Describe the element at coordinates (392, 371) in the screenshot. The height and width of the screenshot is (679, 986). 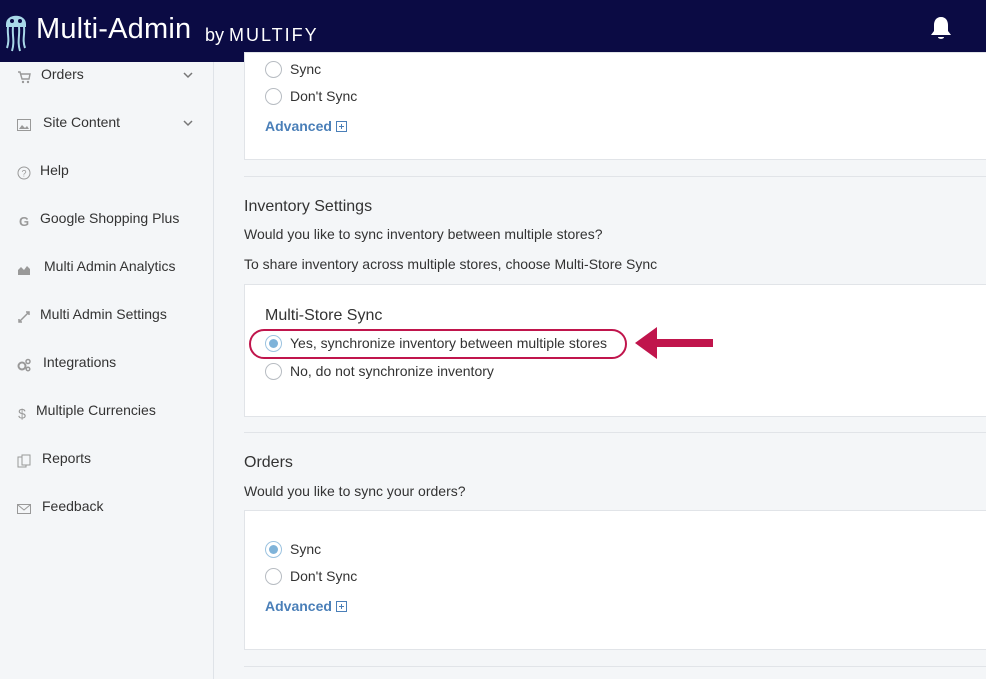
I see `radio-label: No, do not synchronize inventory` at that location.